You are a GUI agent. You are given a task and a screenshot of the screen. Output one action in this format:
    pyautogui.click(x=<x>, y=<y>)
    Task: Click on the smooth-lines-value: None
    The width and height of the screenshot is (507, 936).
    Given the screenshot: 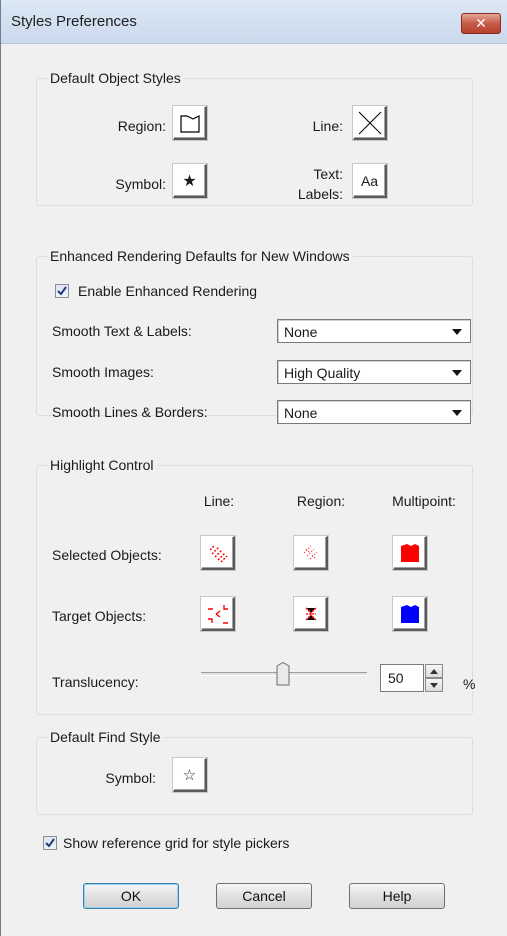 What is the action you would take?
    pyautogui.click(x=301, y=413)
    